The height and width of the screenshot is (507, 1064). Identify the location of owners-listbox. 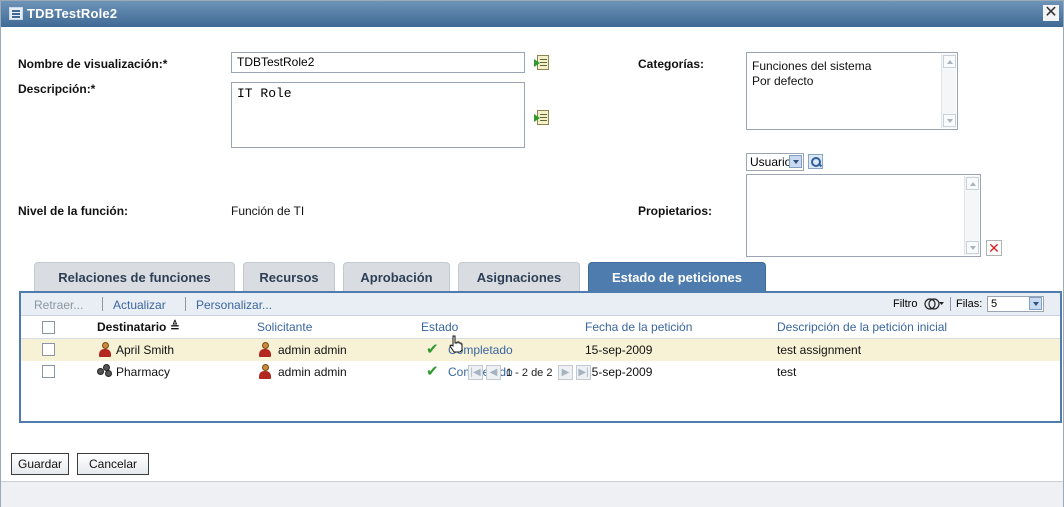
(863, 215).